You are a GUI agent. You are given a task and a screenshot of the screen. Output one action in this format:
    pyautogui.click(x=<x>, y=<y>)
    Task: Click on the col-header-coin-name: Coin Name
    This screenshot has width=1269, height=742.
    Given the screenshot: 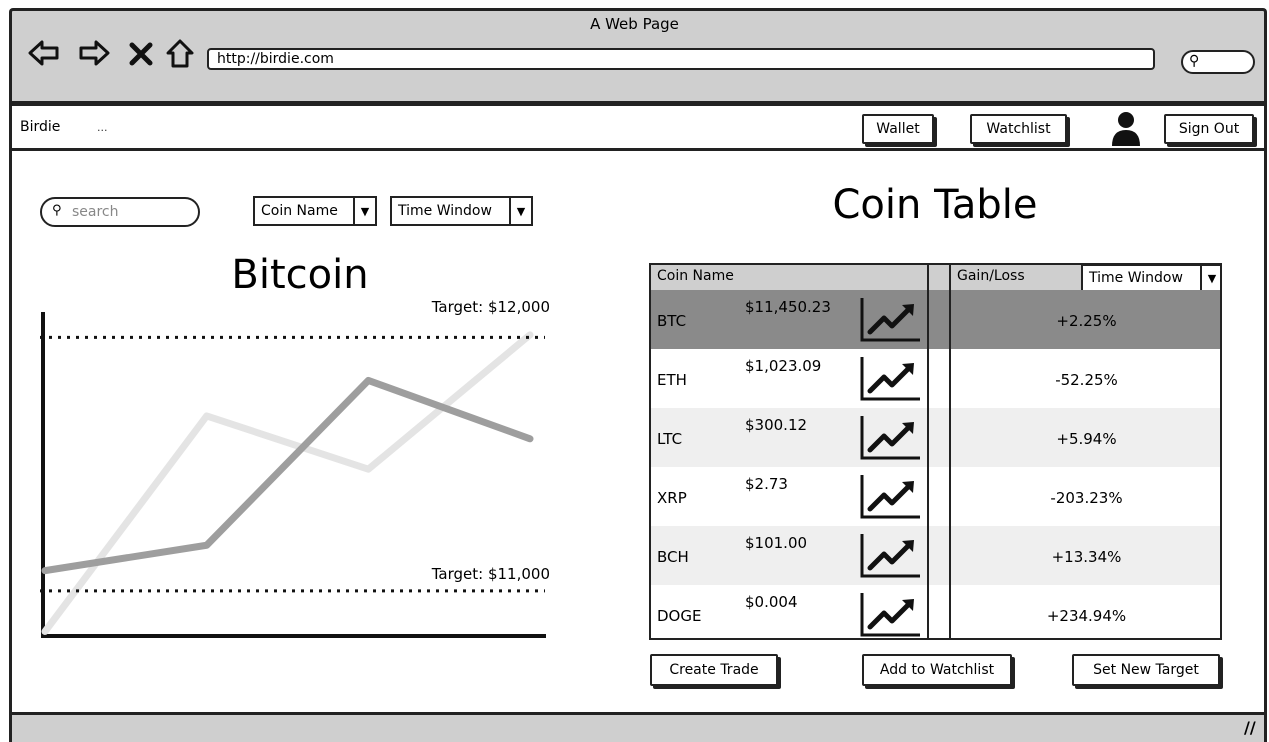 What is the action you would take?
    pyautogui.click(x=695, y=276)
    